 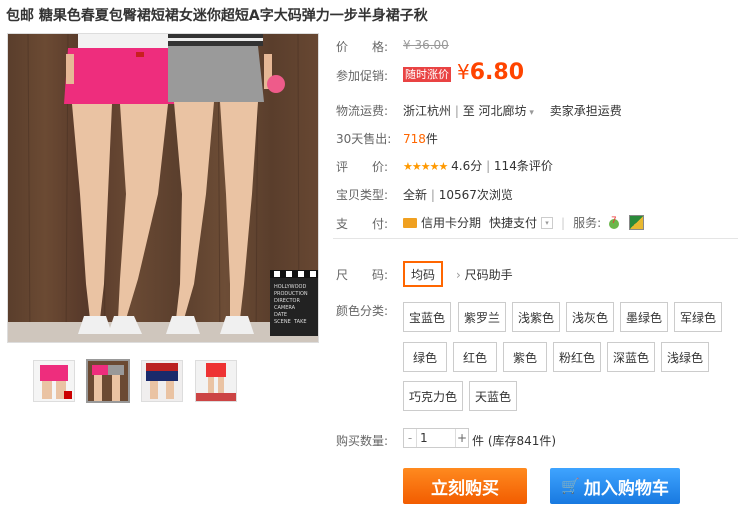 What do you see at coordinates (362, 311) in the screenshot?
I see `color-label: 颜色分类:` at bounding box center [362, 311].